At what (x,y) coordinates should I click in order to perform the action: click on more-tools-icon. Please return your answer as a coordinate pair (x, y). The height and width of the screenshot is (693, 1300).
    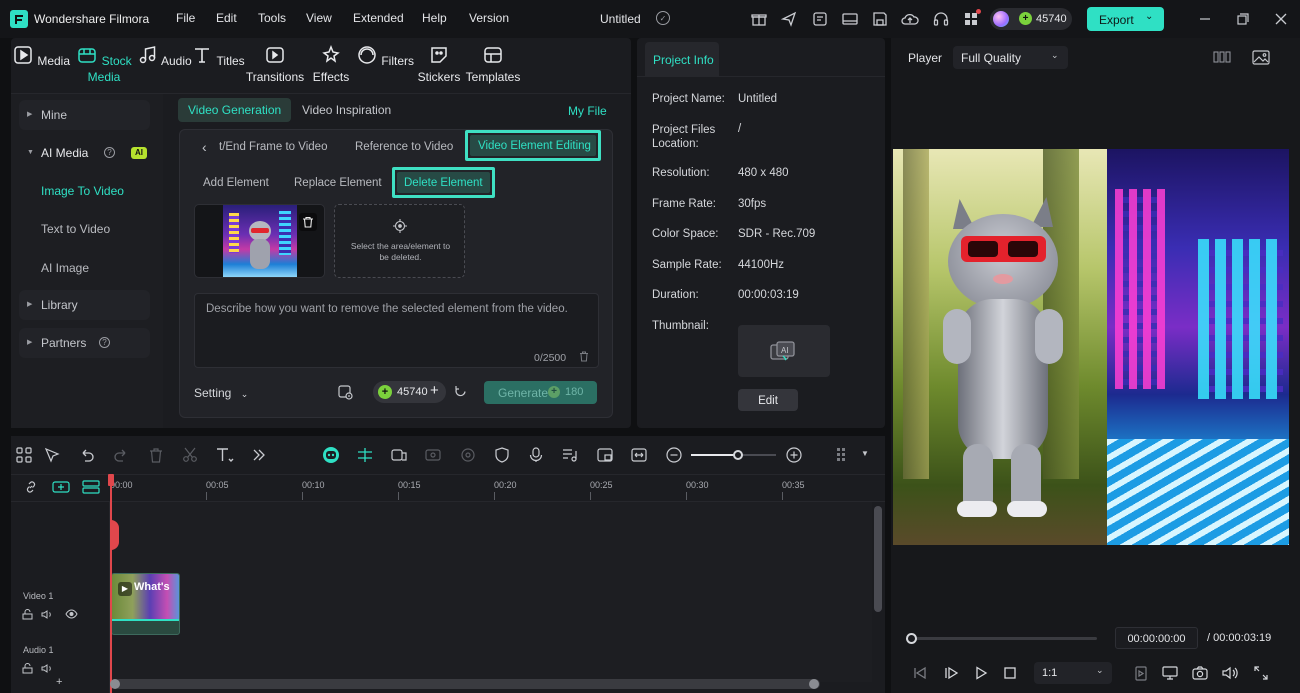
    Looking at the image, I should click on (259, 455).